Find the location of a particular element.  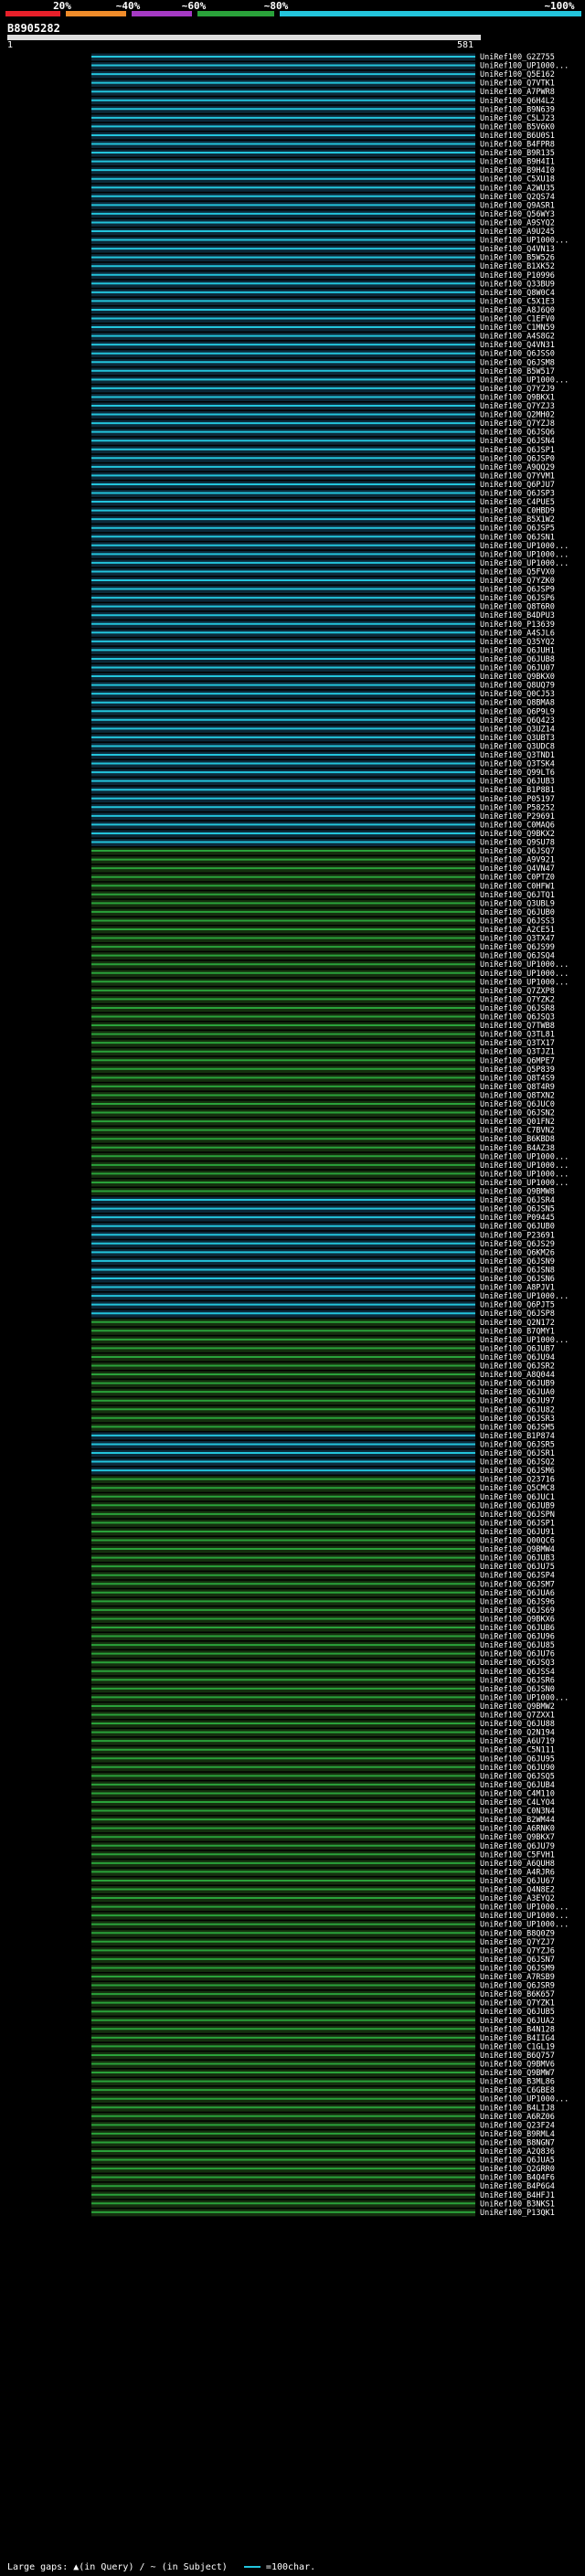

hit-label: UniRef100_Q35YQ2 is located at coordinates (517, 642).